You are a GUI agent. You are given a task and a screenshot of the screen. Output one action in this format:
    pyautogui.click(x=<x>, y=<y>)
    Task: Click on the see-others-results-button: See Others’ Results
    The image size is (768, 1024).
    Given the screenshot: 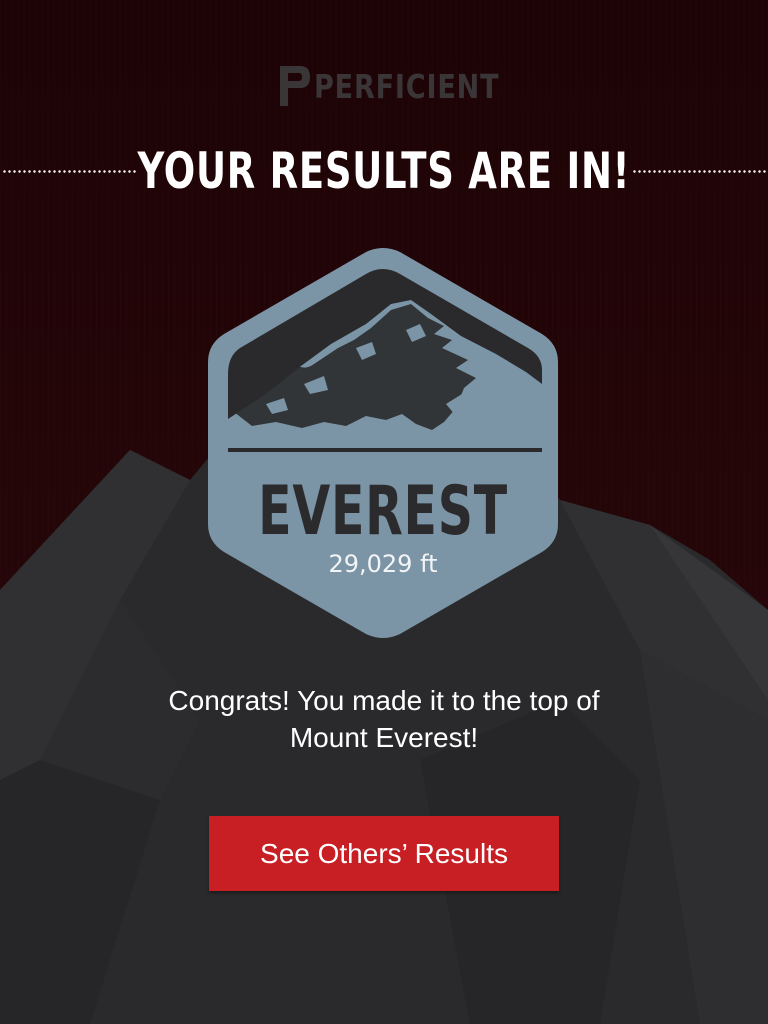 What is the action you would take?
    pyautogui.click(x=384, y=853)
    